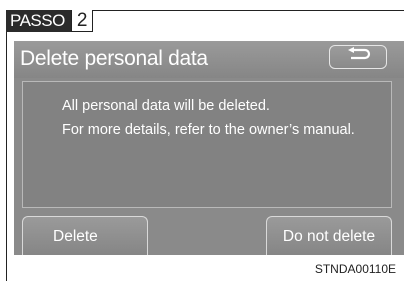 This screenshot has width=404, height=281. What do you see at coordinates (82, 21) in the screenshot?
I see `model-tag-number: 2` at bounding box center [82, 21].